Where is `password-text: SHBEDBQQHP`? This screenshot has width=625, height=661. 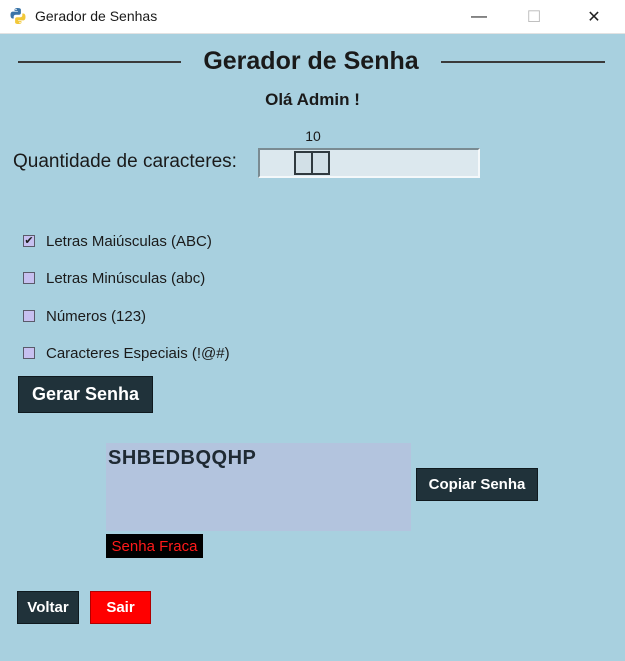 password-text: SHBEDBQQHP is located at coordinates (182, 458).